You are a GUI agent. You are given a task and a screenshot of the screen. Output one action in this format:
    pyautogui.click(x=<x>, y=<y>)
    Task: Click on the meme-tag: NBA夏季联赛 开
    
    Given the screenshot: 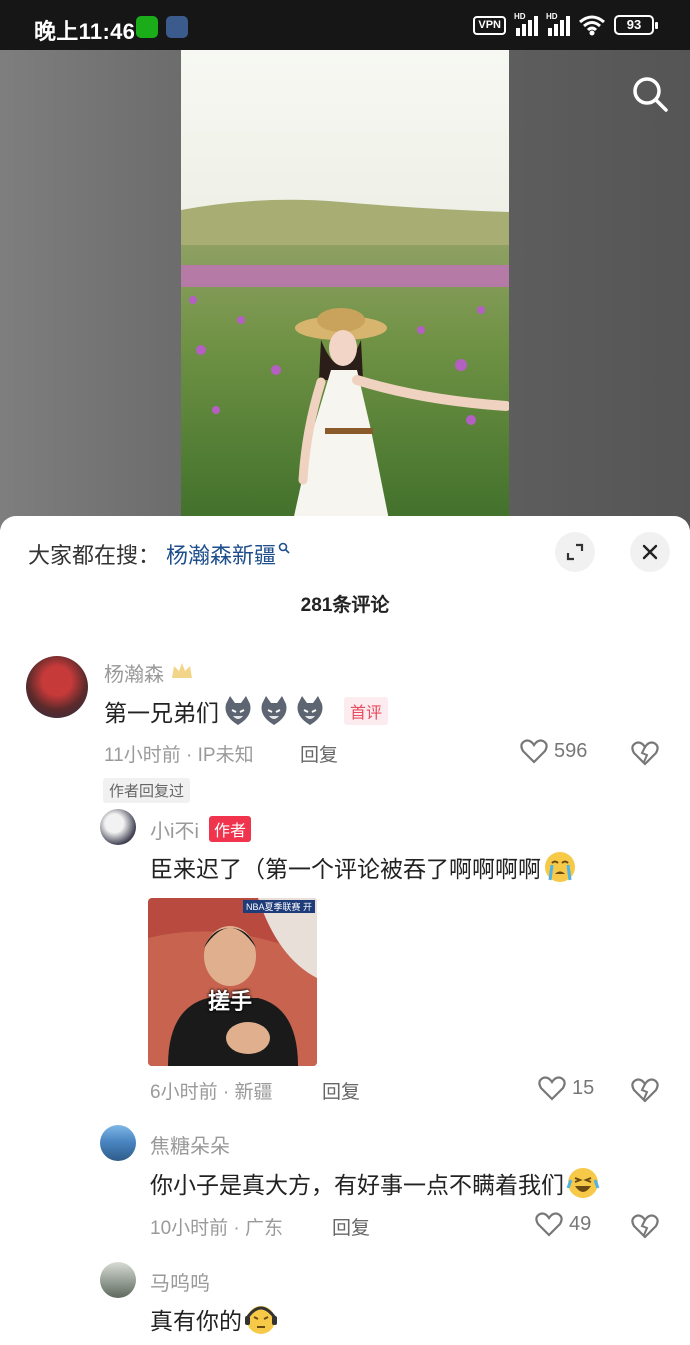 What is the action you would take?
    pyautogui.click(x=278, y=906)
    